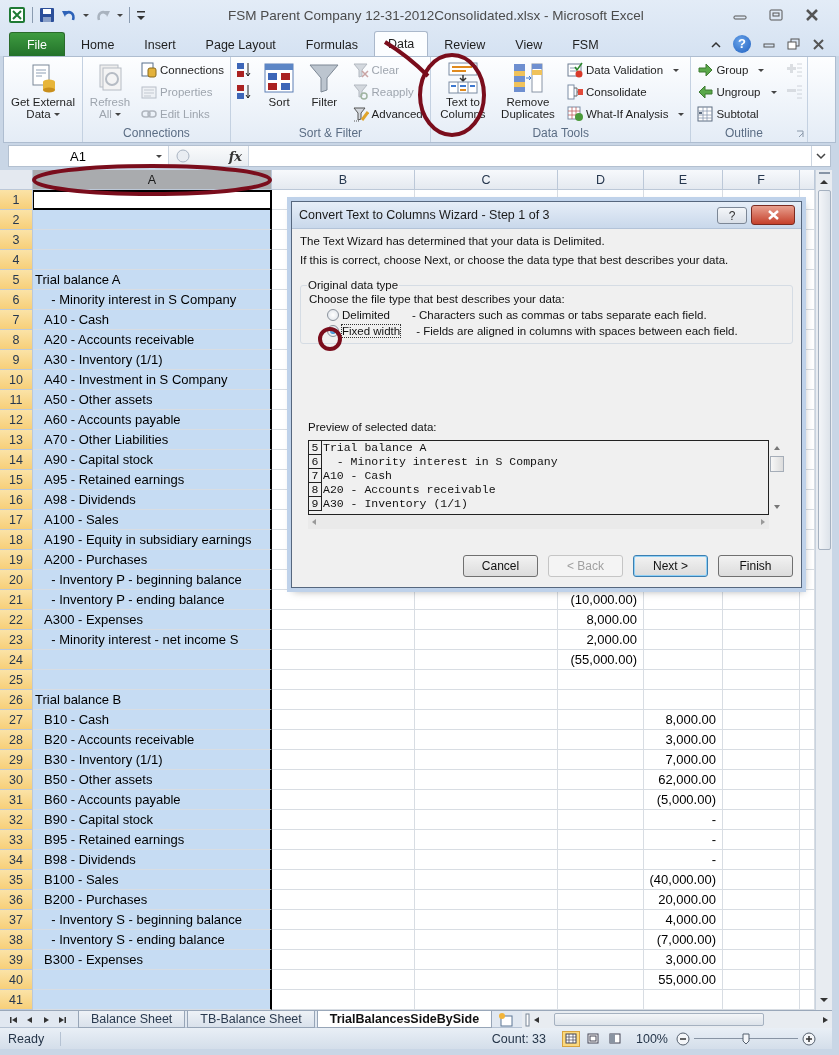 The width and height of the screenshot is (839, 1055). I want to click on row-header: 12, so click(16, 420).